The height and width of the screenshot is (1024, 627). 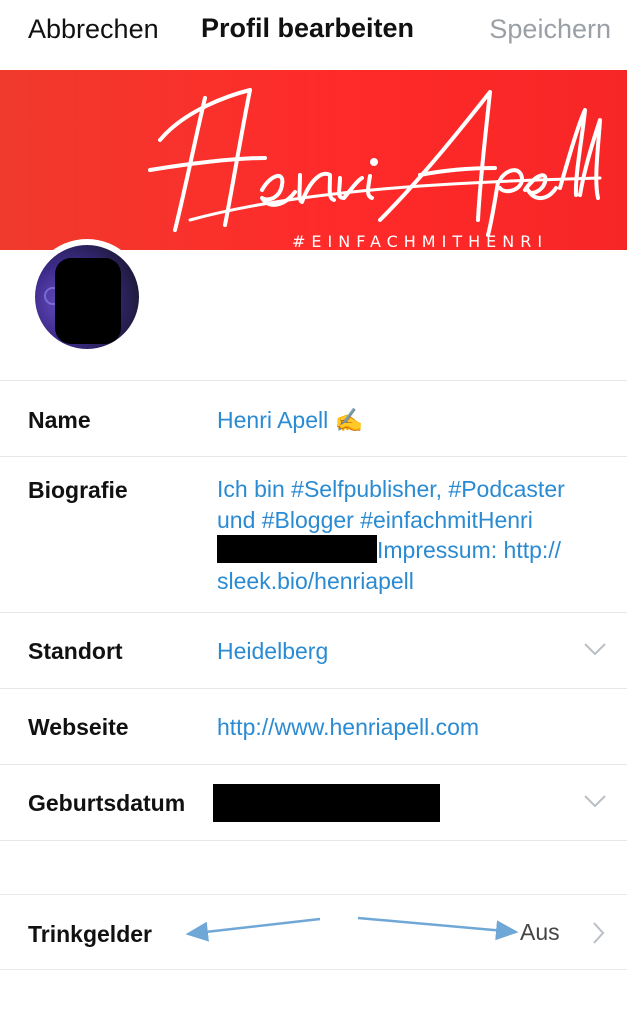 What do you see at coordinates (540, 932) in the screenshot?
I see `tips-status: Aus` at bounding box center [540, 932].